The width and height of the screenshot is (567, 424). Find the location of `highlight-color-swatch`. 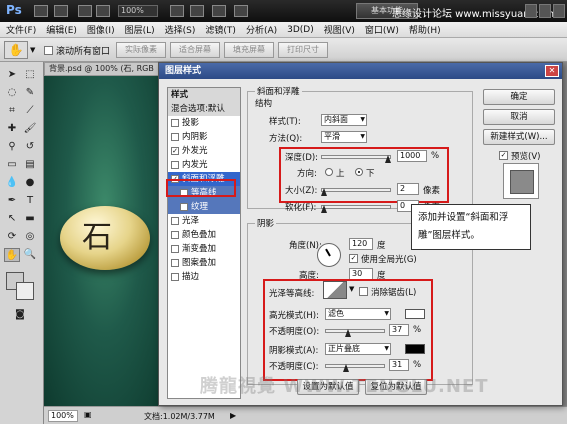

highlight-color-swatch is located at coordinates (415, 314).